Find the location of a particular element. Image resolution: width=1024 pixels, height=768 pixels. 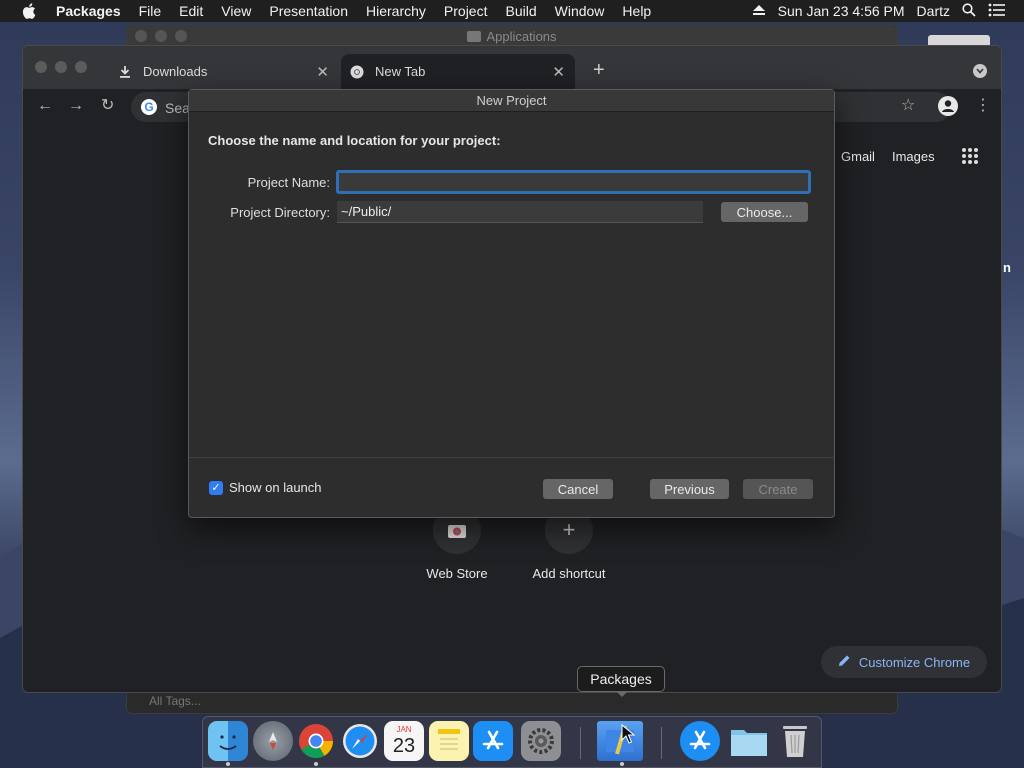

customize-label: Customize Chrome is located at coordinates (914, 662).